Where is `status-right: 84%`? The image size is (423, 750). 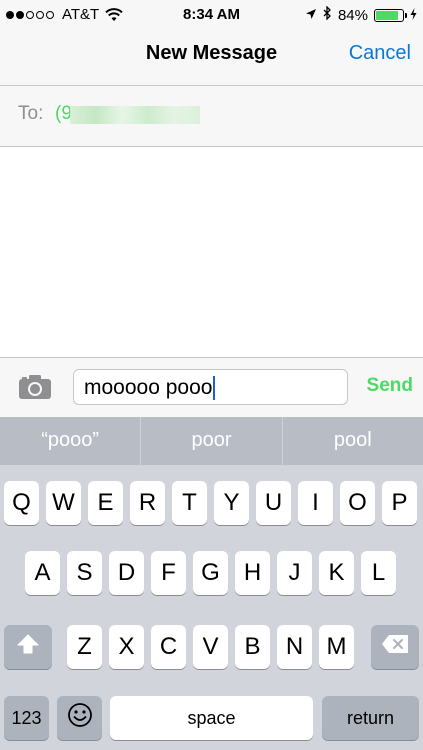
status-right: 84% is located at coordinates (358, 14).